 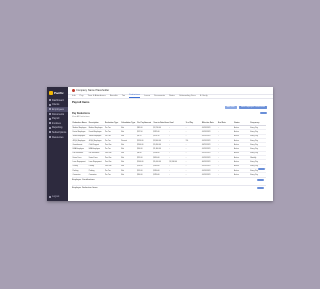 I want to click on page-actions: Add Item View Employee Deductions, so click(x=245, y=108).